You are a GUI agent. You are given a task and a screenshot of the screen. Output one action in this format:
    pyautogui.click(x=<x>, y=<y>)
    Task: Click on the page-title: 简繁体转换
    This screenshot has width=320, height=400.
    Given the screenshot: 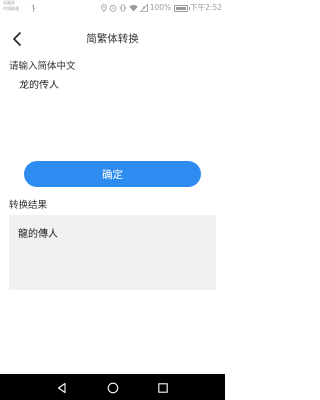 What is the action you would take?
    pyautogui.click(x=112, y=39)
    